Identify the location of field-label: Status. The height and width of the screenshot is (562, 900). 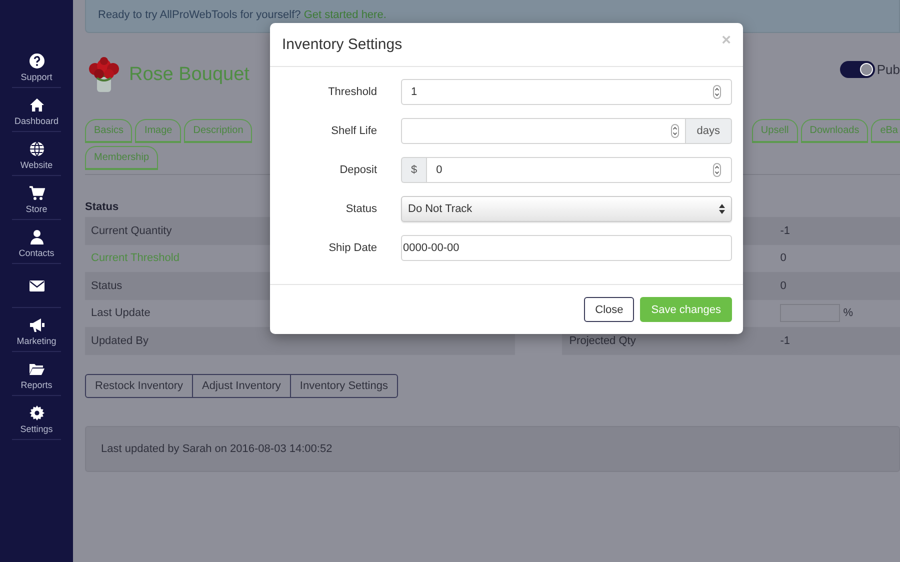
(360, 209).